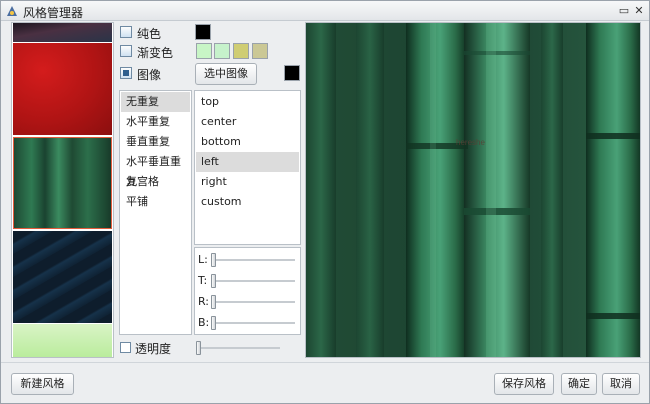 The image size is (650, 404). I want to click on image-checkbox, so click(126, 73).